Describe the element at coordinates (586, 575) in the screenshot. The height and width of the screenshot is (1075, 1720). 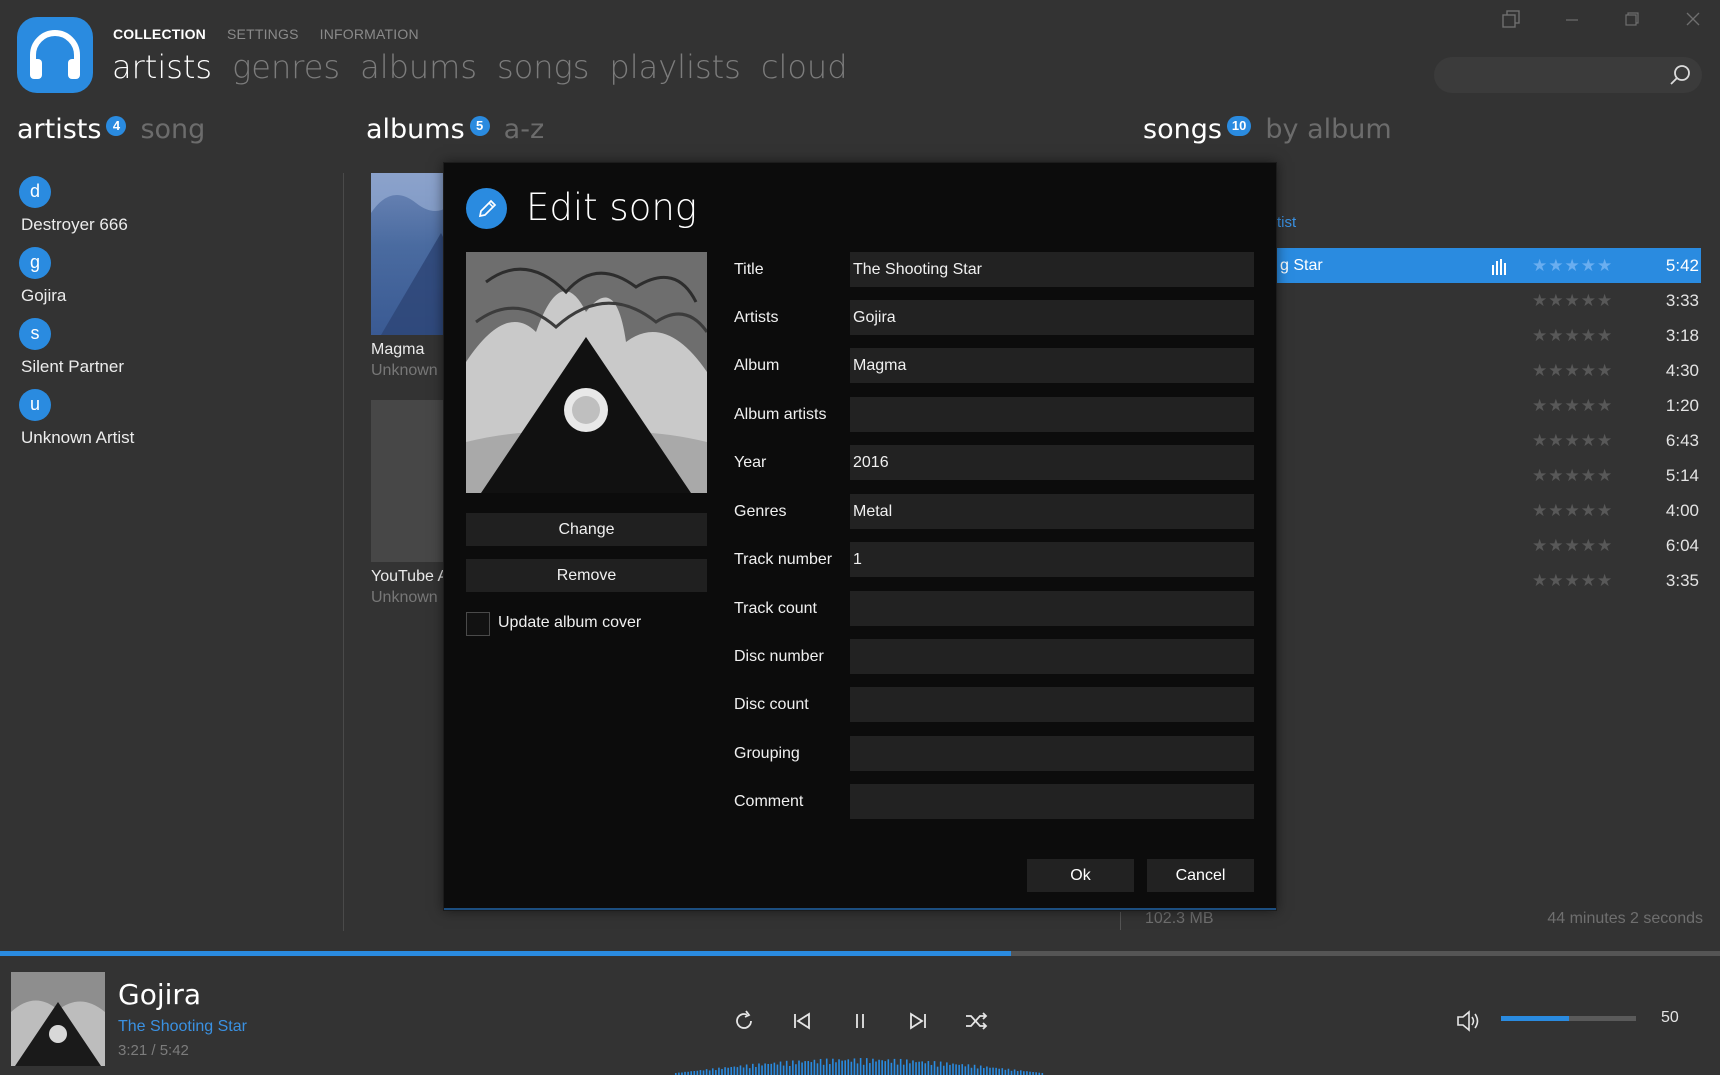
I see `remove-cover-button: Remove` at that location.